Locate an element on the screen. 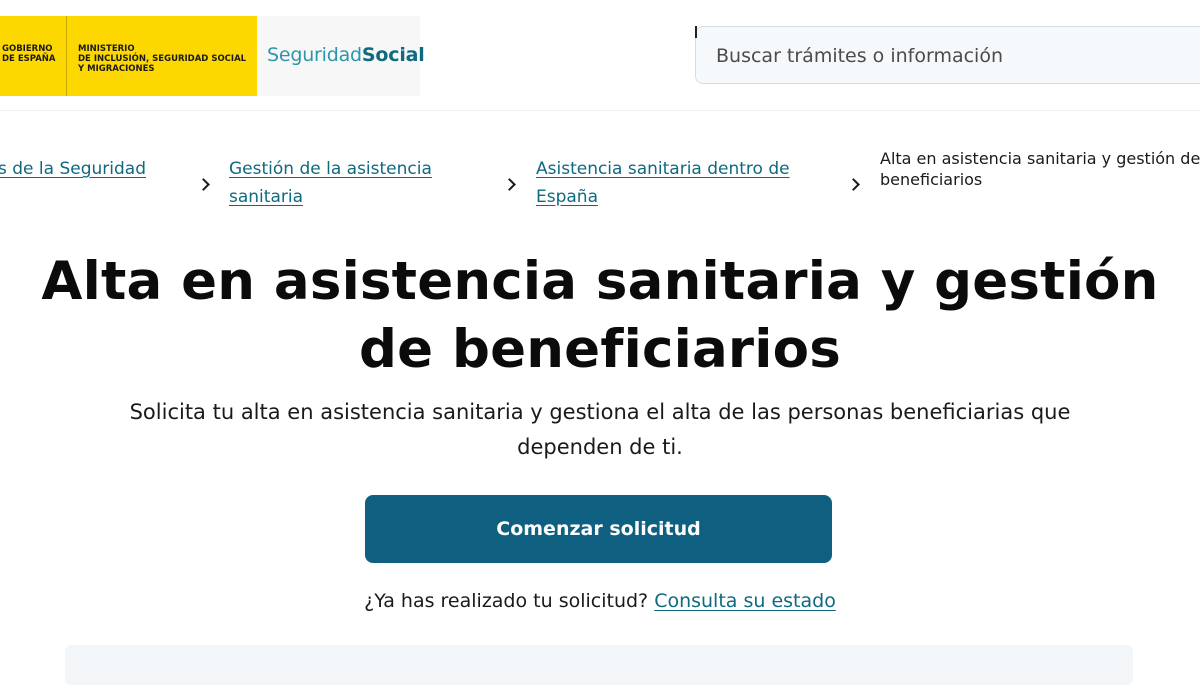 The height and width of the screenshot is (685, 1200). breadcrumb-link-asistencia-line1: Asistencia sanitaria dentro de is located at coordinates (663, 169).